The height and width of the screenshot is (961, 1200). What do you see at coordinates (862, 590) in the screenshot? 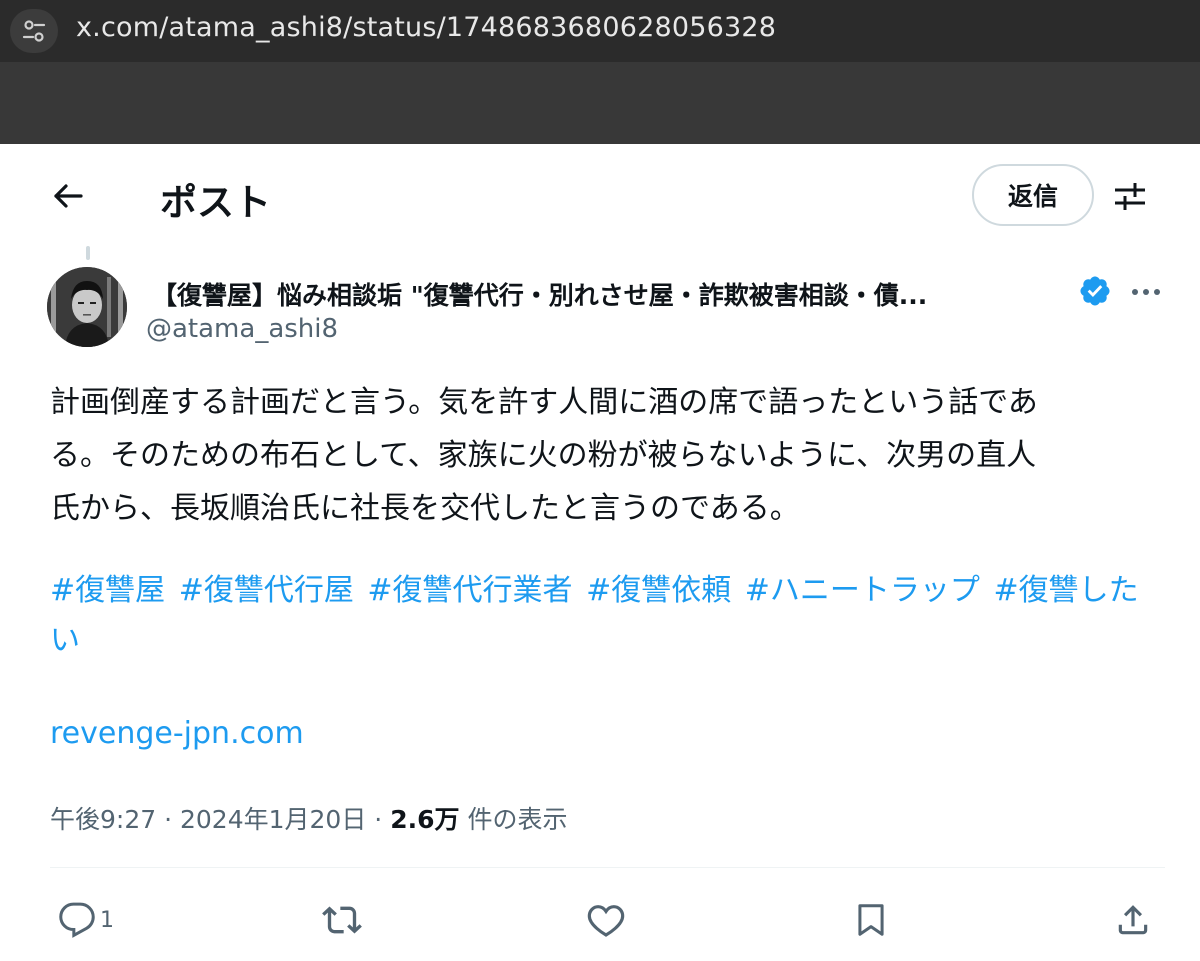
I see `hashtag-link: #ハニートラップ` at bounding box center [862, 590].